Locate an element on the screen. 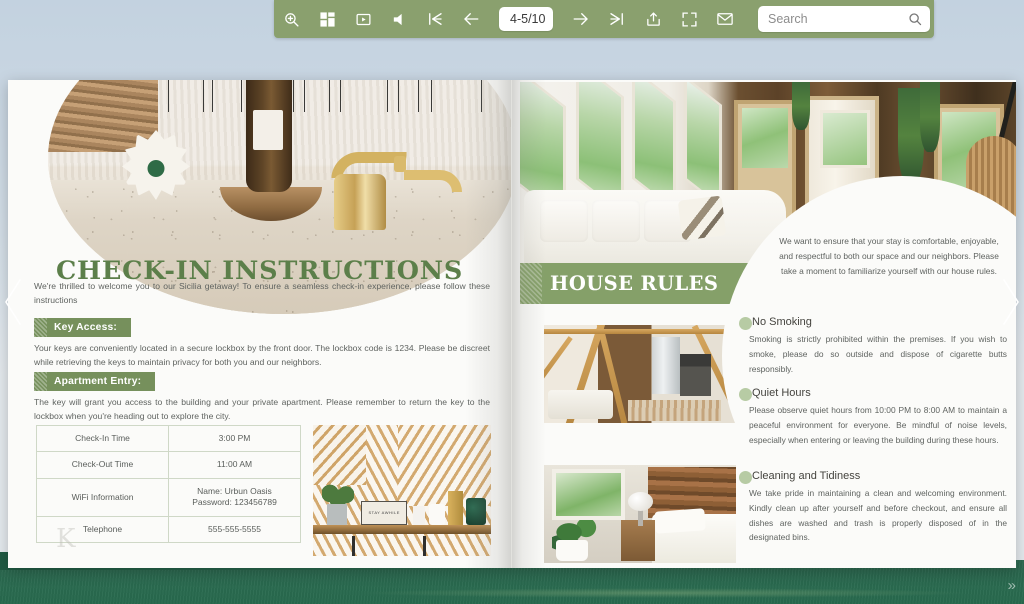  rule-heading-text: Quiet Hours is located at coordinates (781, 393).